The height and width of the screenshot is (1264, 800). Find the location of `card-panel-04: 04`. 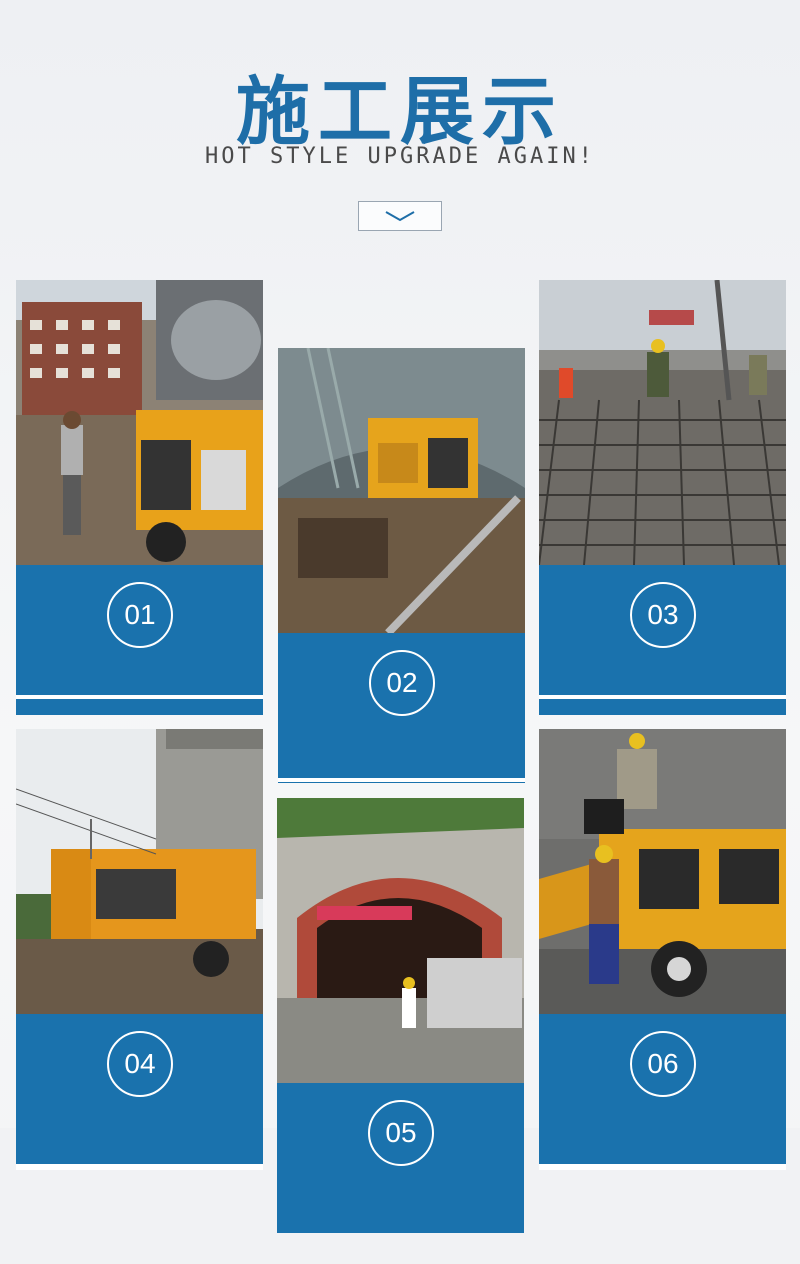

card-panel-04: 04 is located at coordinates (139, 1092).